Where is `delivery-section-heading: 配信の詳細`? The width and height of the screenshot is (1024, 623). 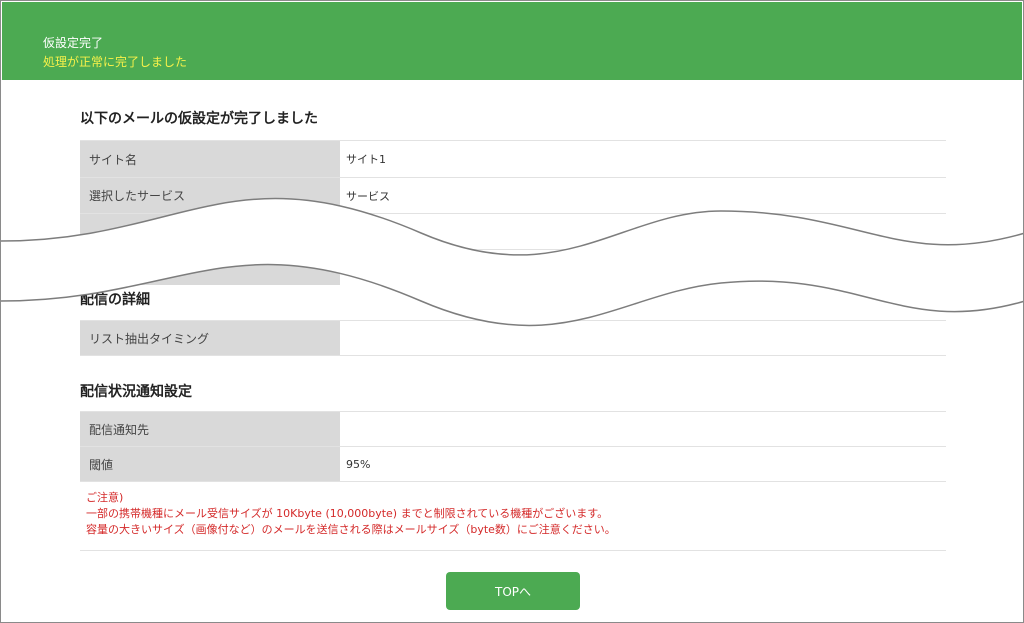 delivery-section-heading: 配信の詳細 is located at coordinates (115, 300).